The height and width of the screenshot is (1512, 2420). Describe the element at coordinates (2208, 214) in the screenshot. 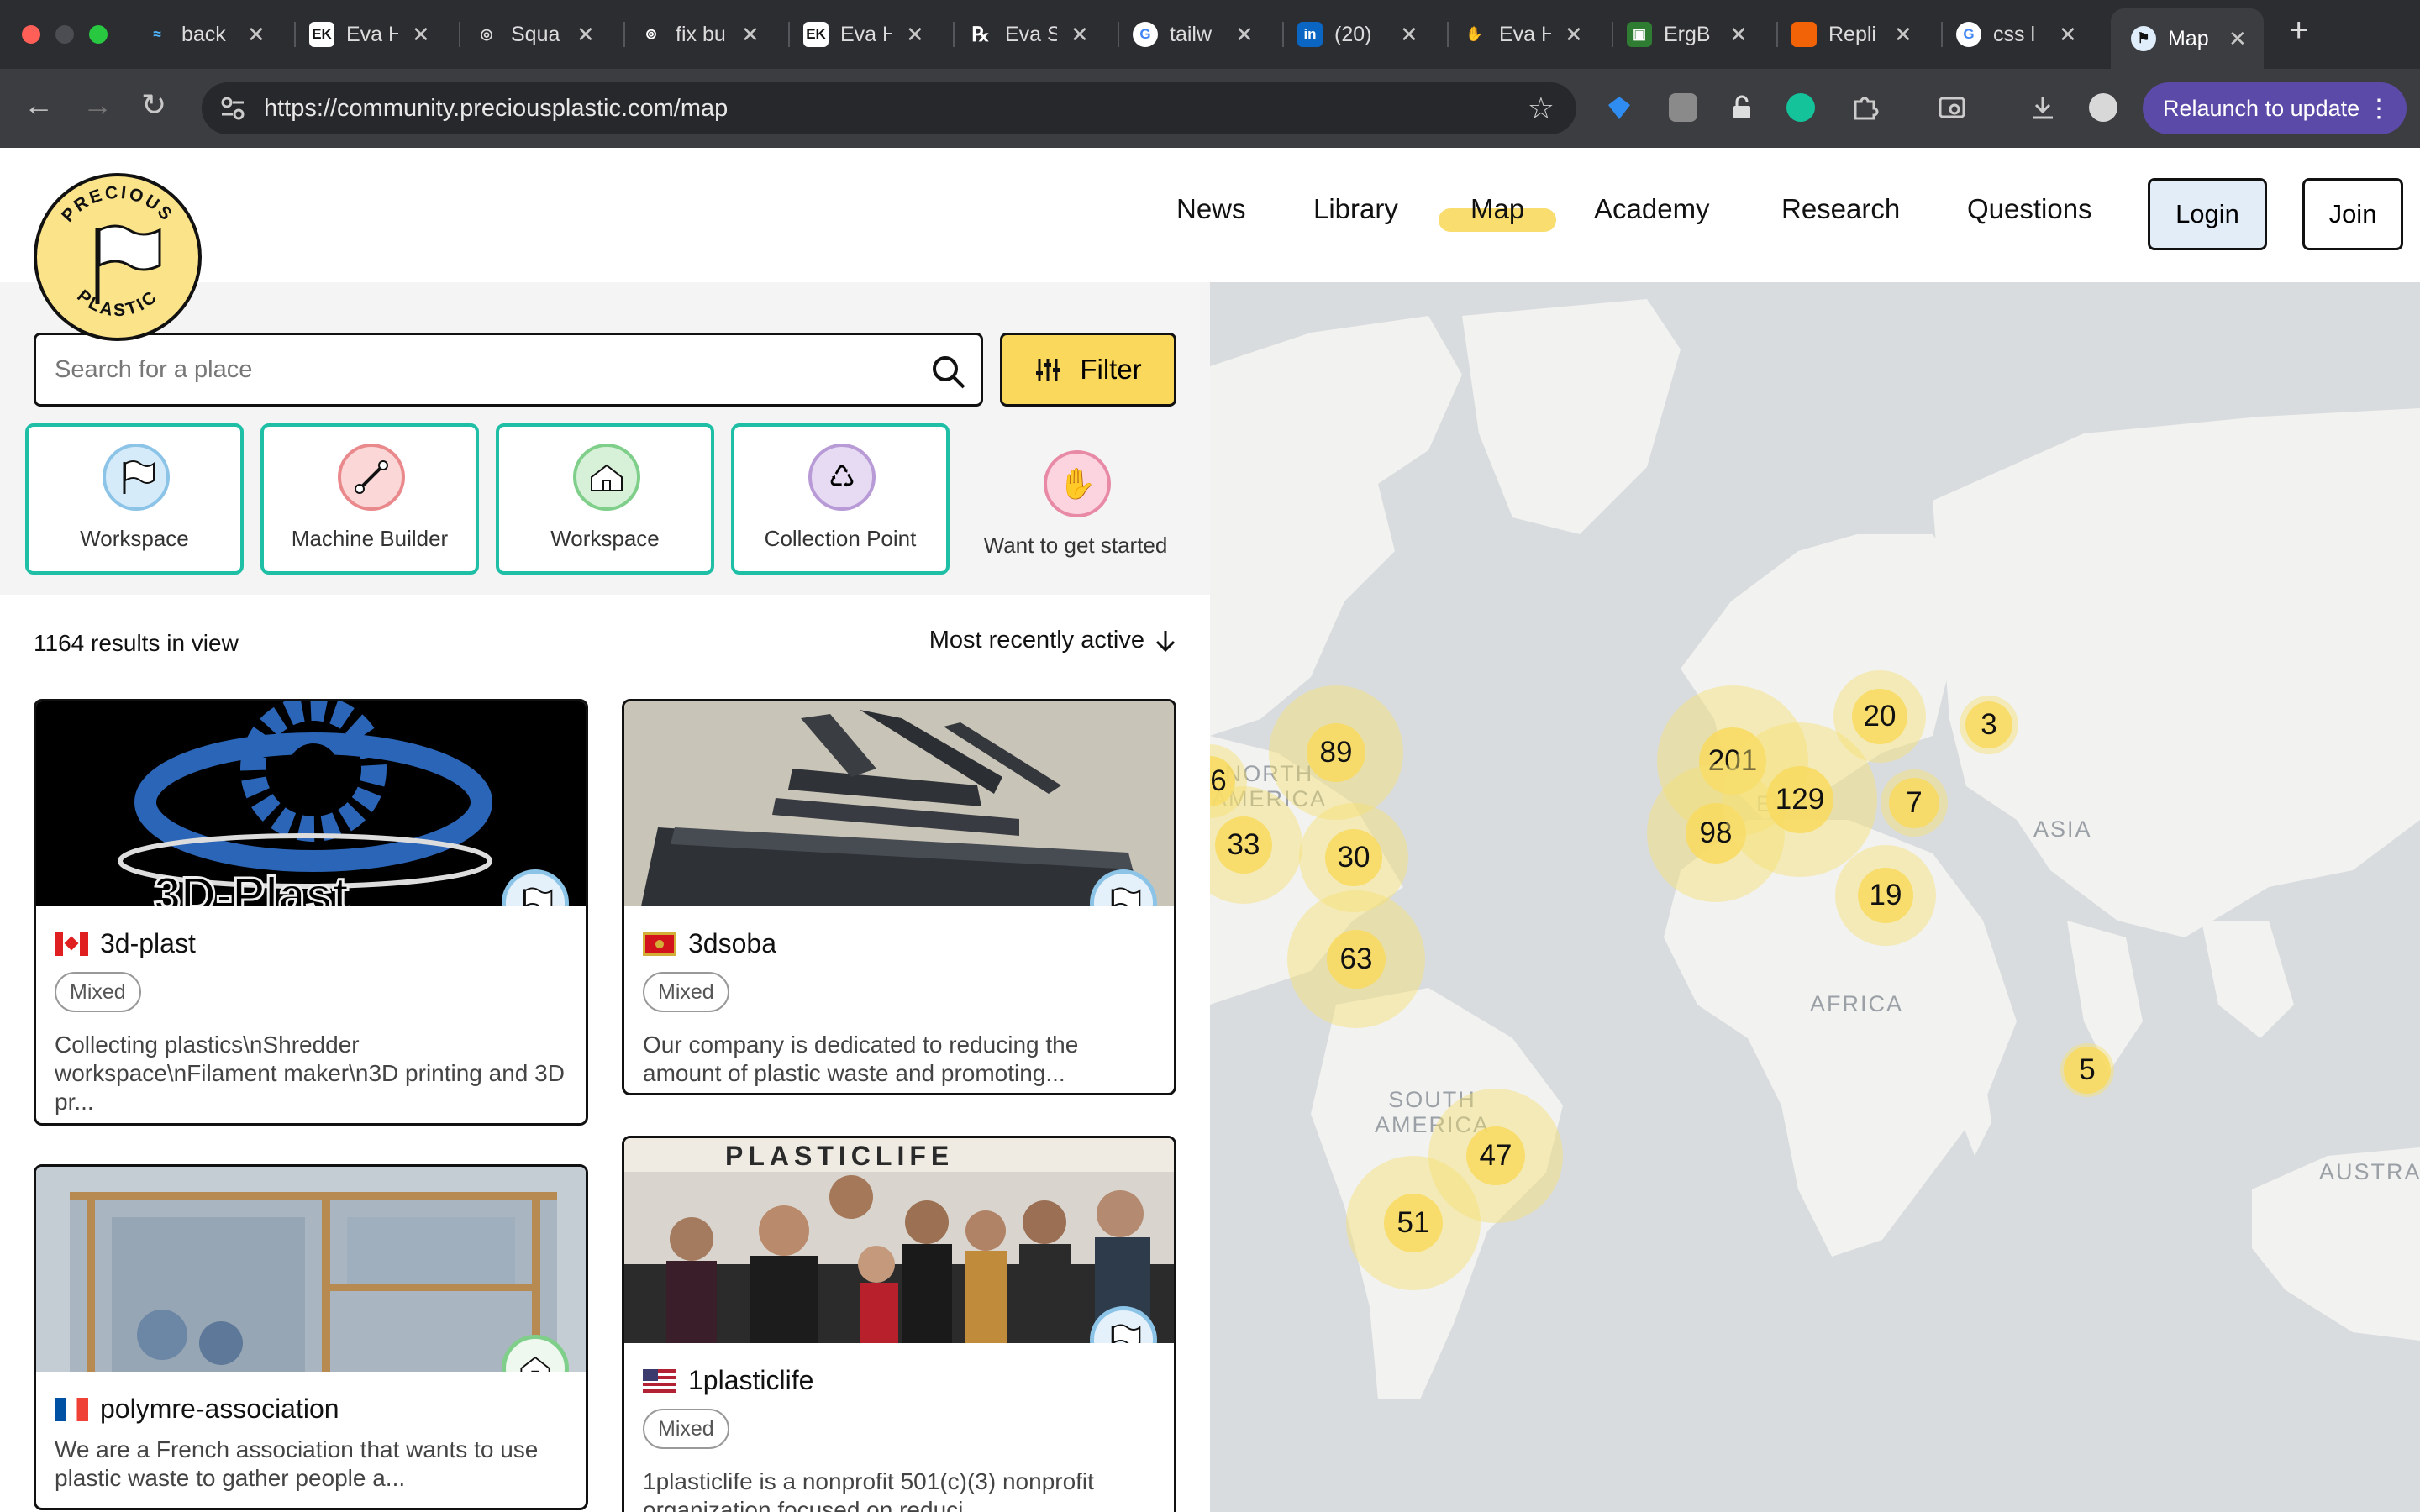

I see `login-button: Login` at that location.